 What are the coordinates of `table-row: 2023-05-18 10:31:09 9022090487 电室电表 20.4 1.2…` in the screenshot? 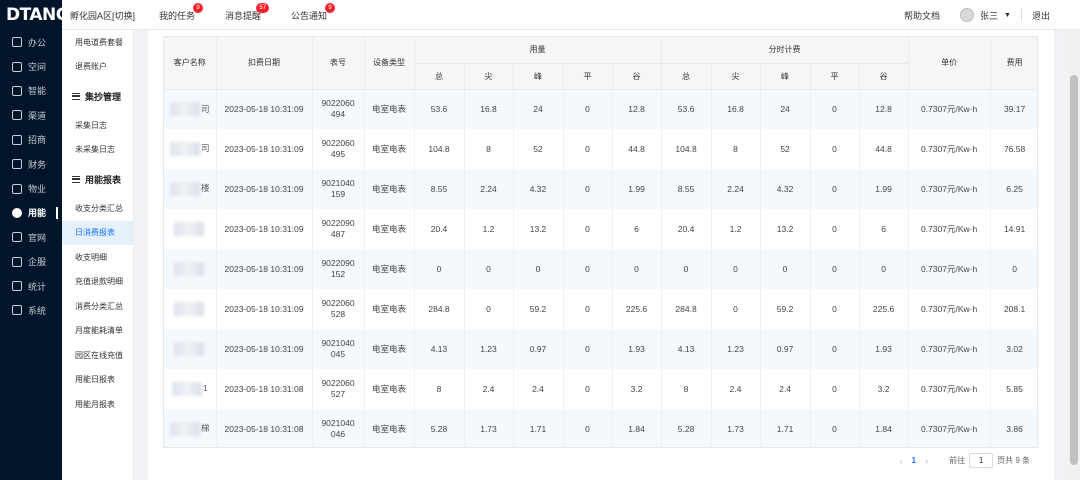 It's located at (600, 229).